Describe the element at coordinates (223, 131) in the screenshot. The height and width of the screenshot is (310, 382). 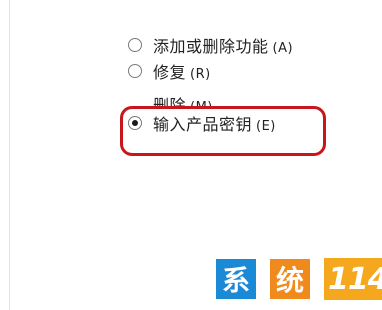
I see `highlight-annotation` at that location.